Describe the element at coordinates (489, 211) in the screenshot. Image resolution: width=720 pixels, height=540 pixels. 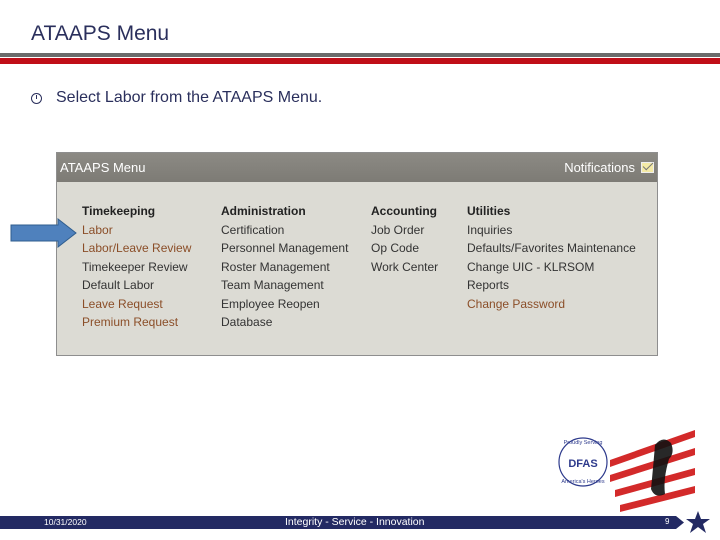
I see `menu-column-heading: Utilities` at that location.